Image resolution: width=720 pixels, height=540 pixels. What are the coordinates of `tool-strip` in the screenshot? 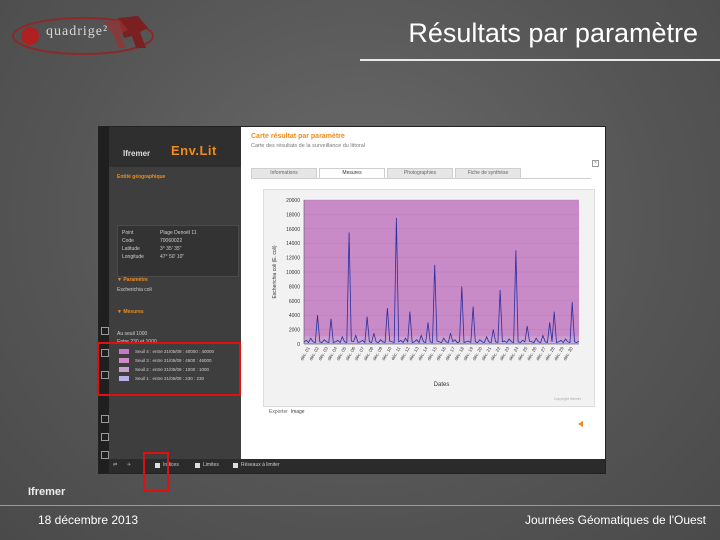 It's located at (104, 300).